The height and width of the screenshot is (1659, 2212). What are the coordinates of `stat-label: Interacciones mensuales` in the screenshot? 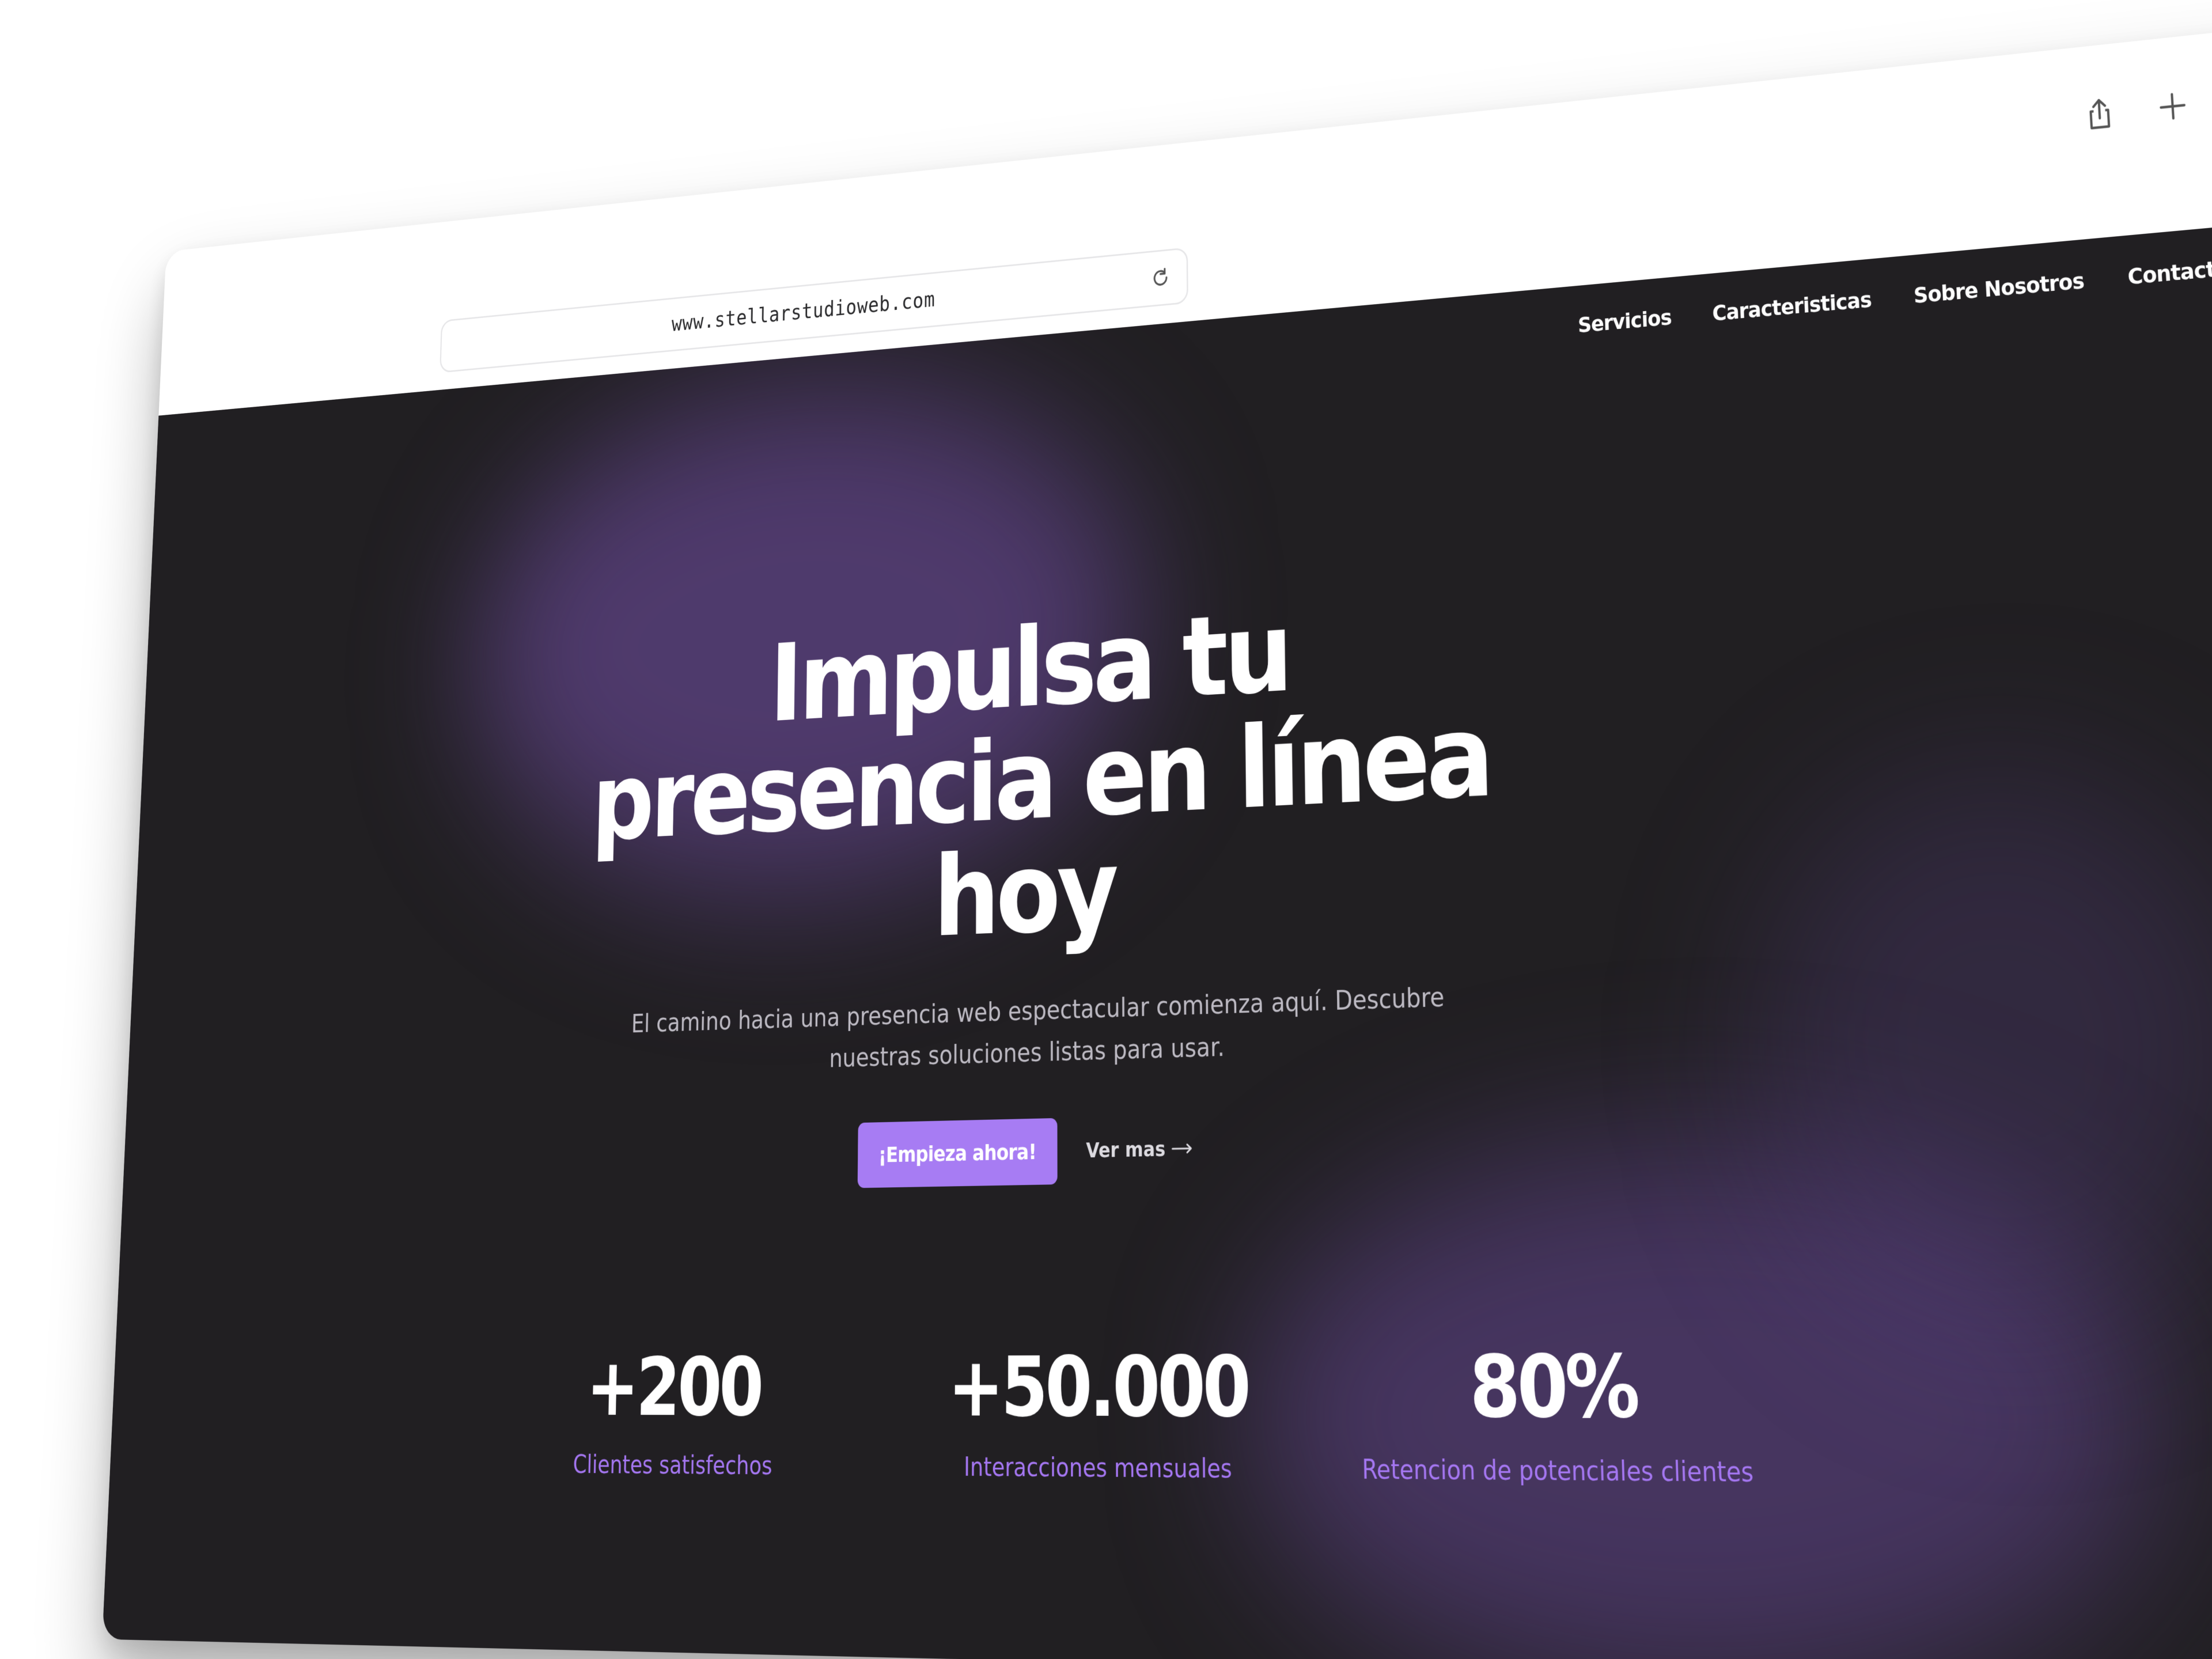 It's located at (1098, 1468).